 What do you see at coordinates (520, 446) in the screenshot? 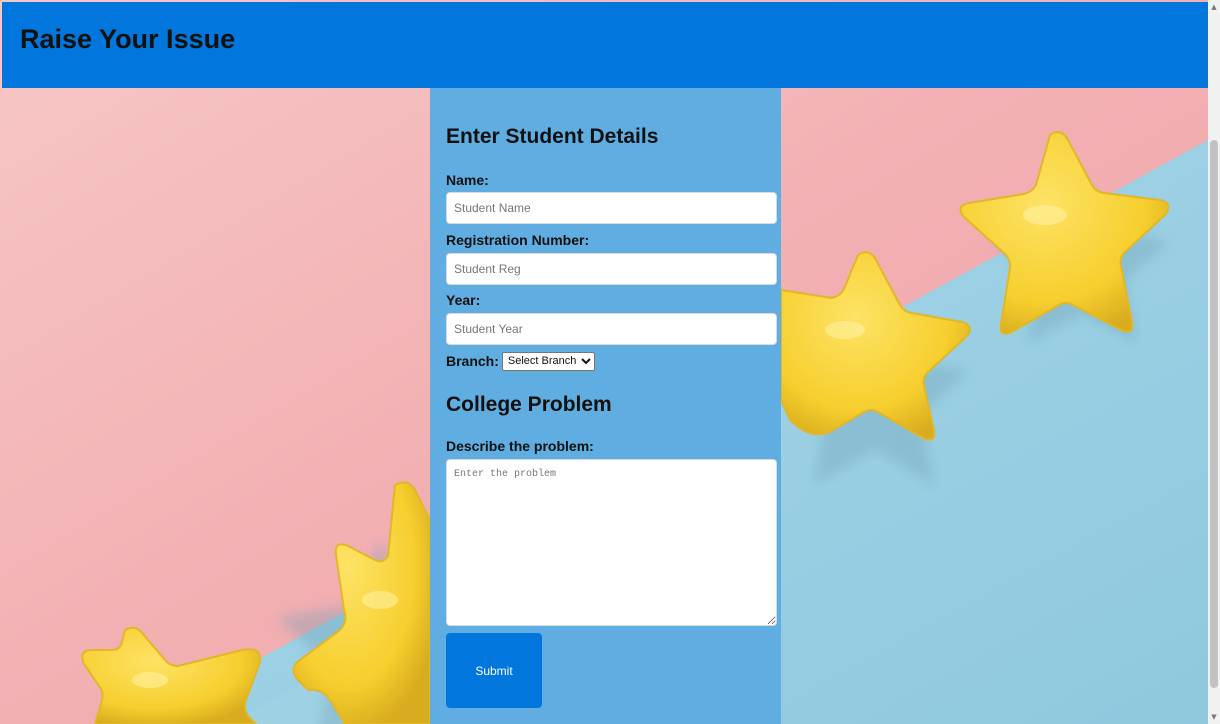
I see `problem-label: Describe the problem:` at bounding box center [520, 446].